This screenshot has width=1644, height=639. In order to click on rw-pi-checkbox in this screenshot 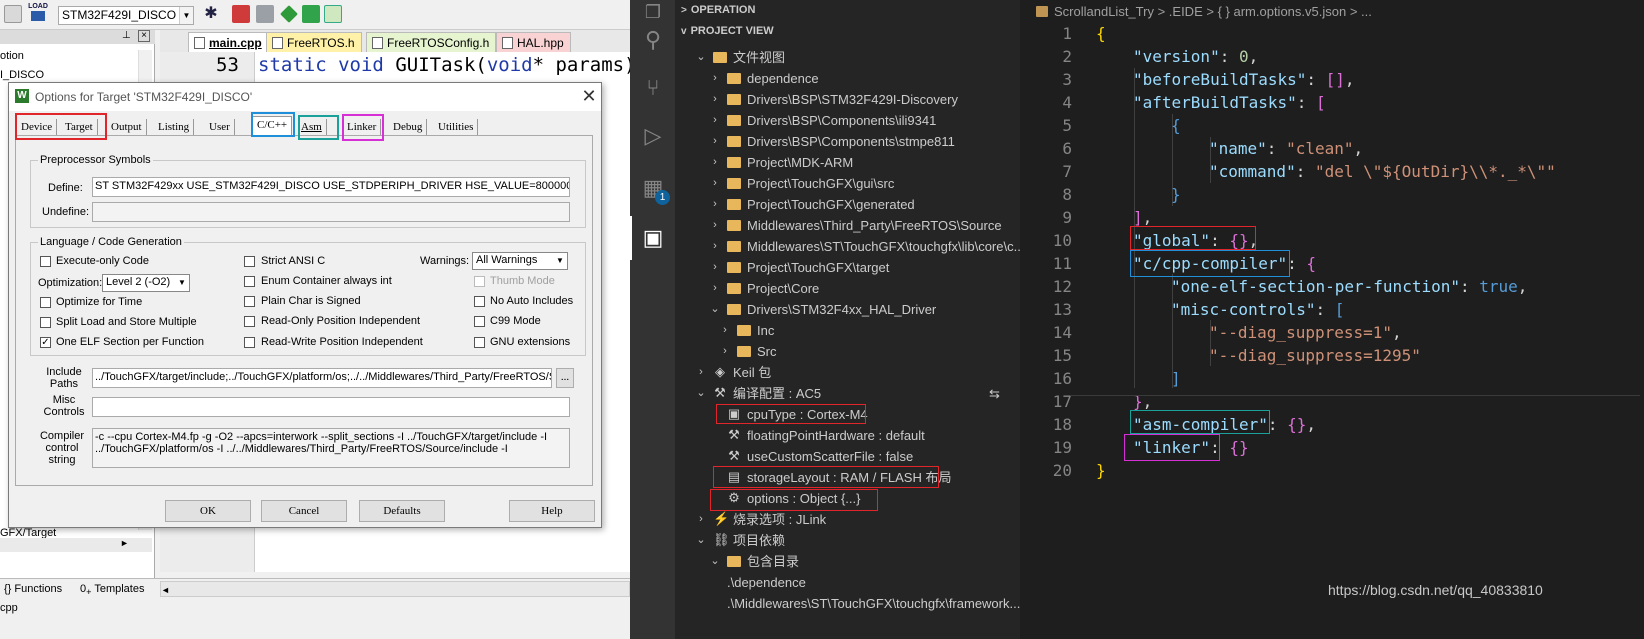, I will do `click(249, 342)`.